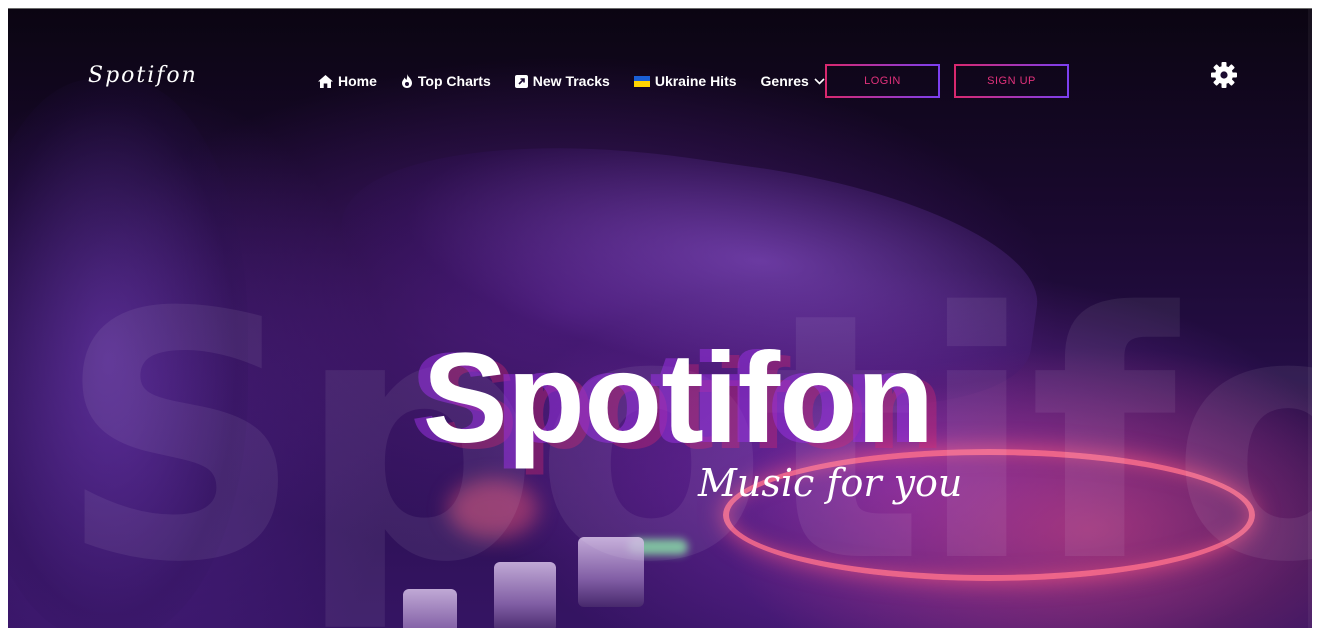  I want to click on site-logo: Spotifon, so click(143, 75).